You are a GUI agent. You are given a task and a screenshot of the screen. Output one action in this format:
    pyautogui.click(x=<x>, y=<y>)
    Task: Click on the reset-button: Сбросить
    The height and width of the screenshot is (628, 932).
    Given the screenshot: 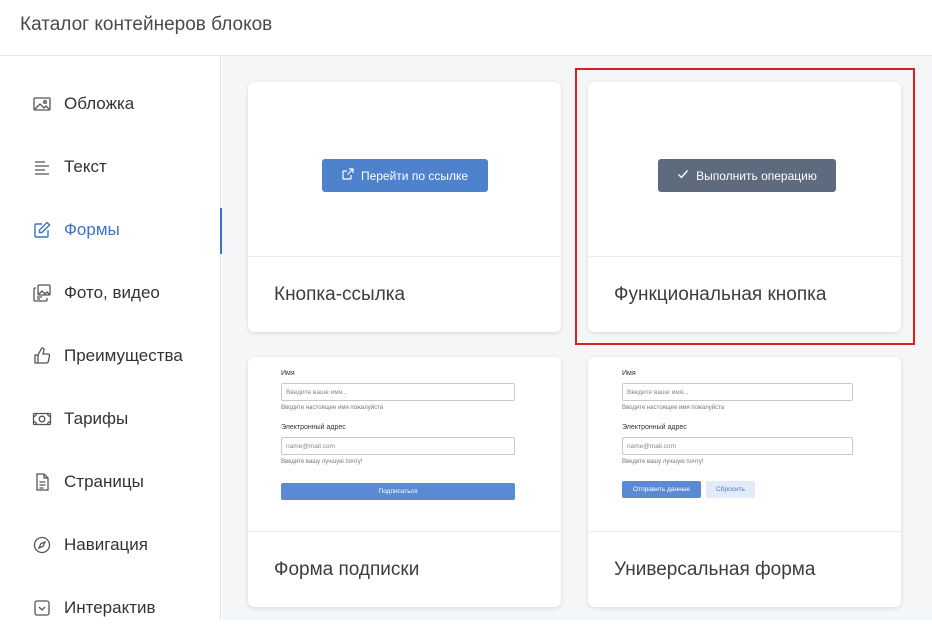 What is the action you would take?
    pyautogui.click(x=730, y=489)
    